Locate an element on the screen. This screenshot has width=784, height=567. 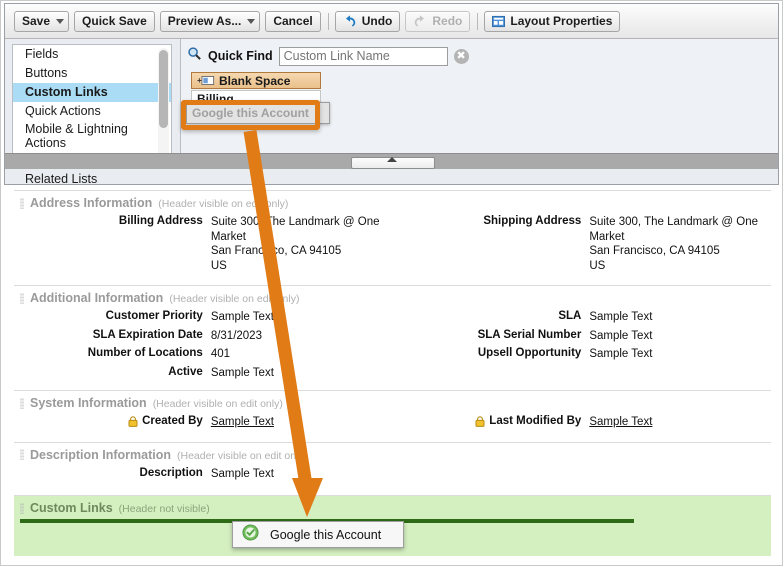
section-title: Additional Information is located at coordinates (97, 298).